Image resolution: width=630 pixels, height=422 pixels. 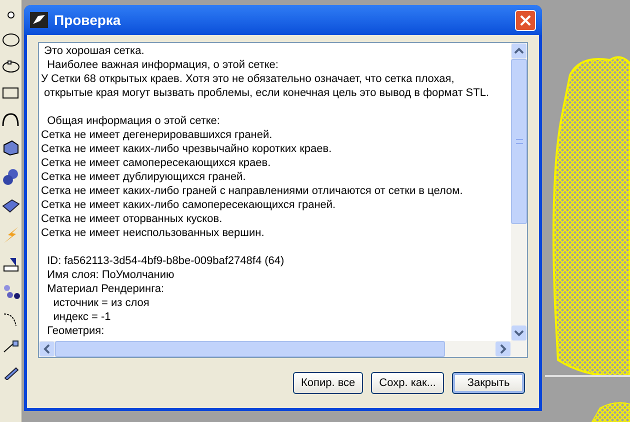 I want to click on close-icon, so click(x=525, y=20).